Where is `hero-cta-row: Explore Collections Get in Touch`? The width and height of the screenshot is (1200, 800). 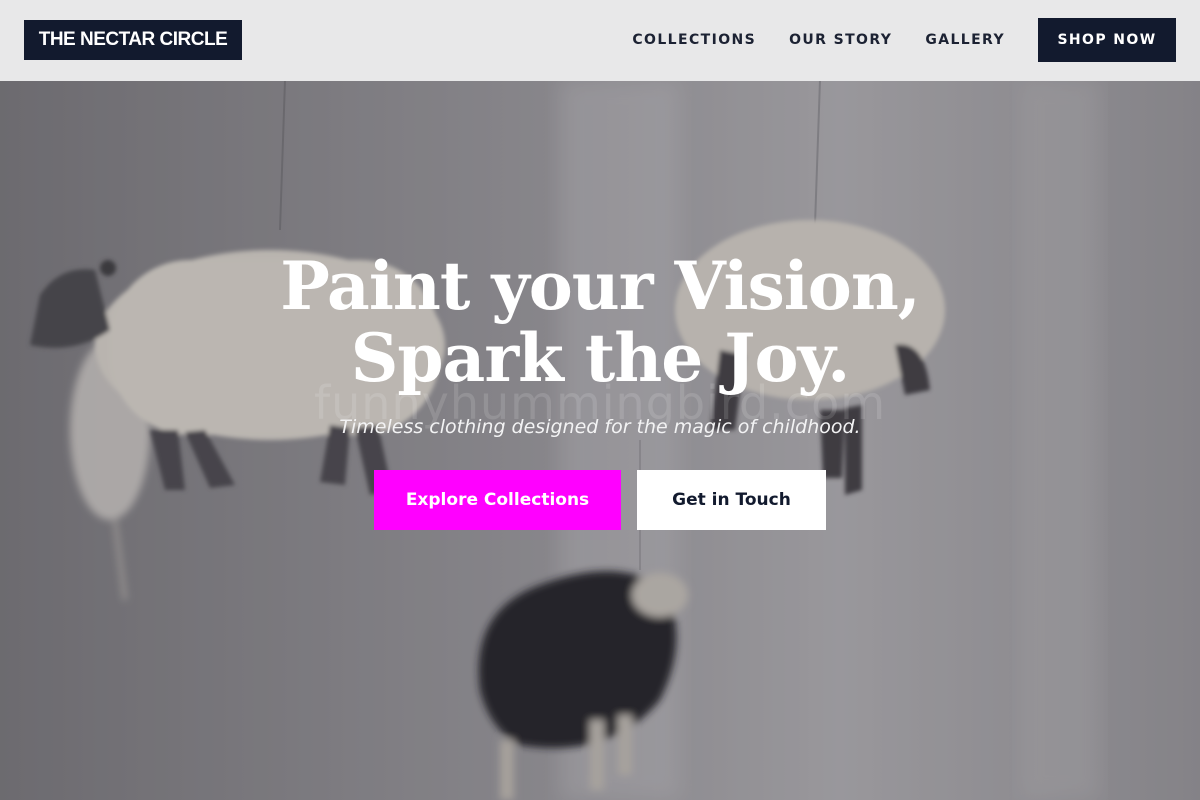
hero-cta-row: Explore Collections Get in Touch is located at coordinates (600, 500).